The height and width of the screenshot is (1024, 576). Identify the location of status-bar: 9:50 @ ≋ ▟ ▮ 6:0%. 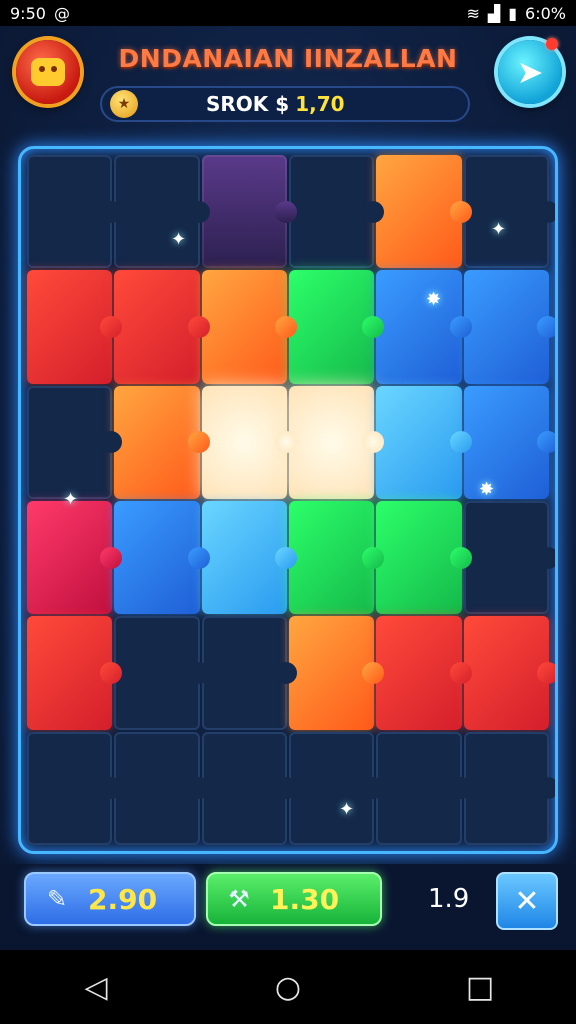
(288, 13).